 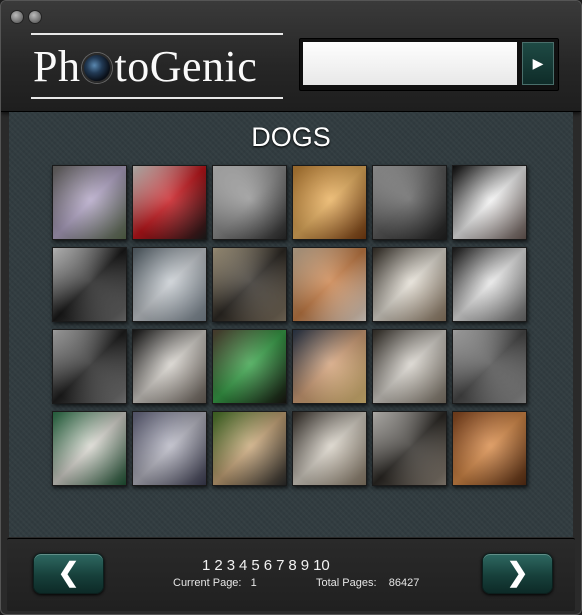 I want to click on chevron-left-icon: ❮, so click(x=68, y=572).